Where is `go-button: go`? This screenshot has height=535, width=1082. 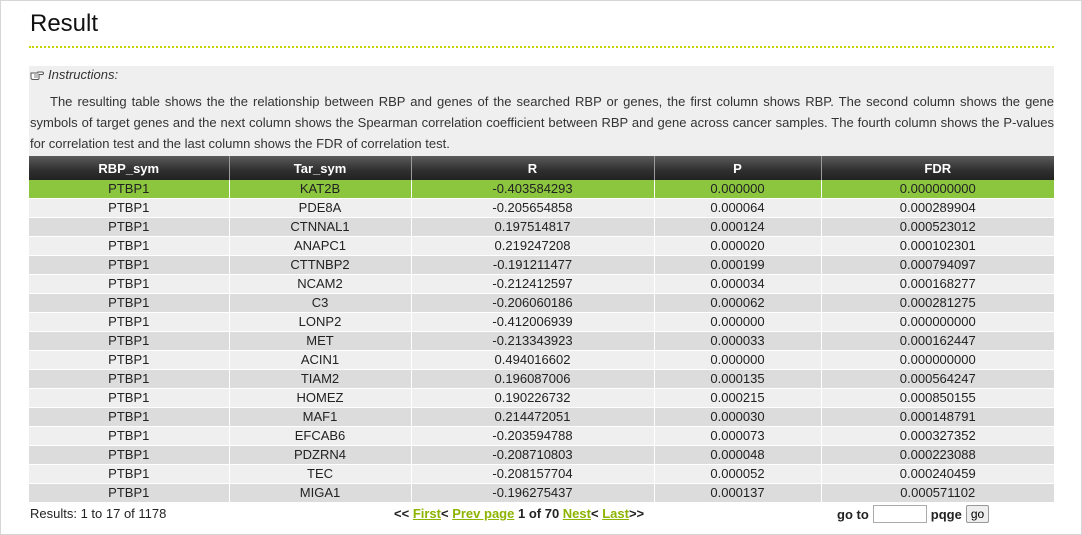 go-button: go is located at coordinates (977, 514).